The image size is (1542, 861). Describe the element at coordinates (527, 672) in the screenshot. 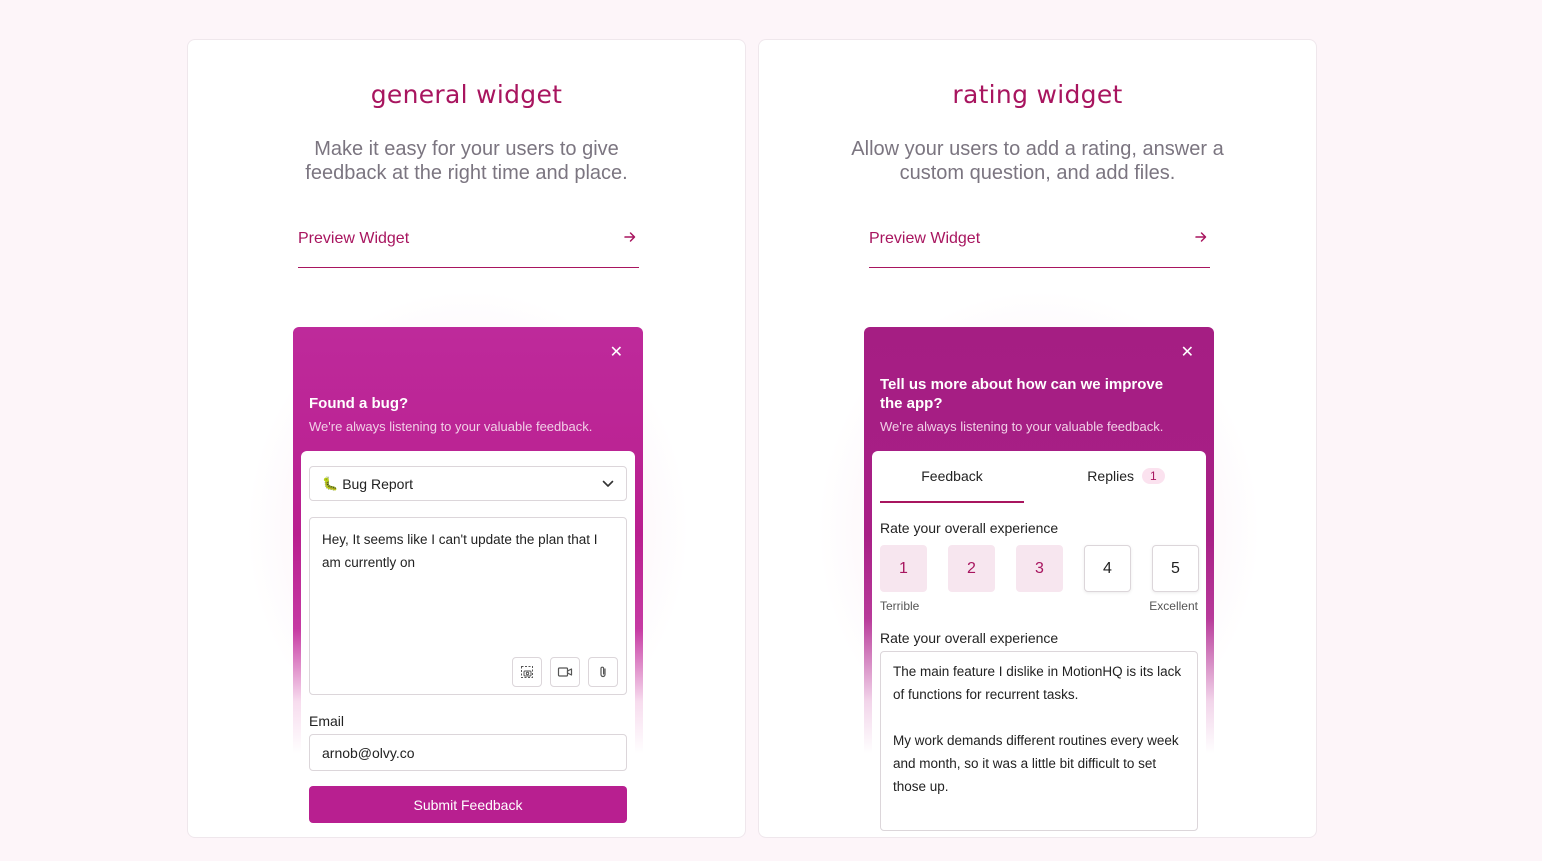

I see `screenshot-icon` at that location.